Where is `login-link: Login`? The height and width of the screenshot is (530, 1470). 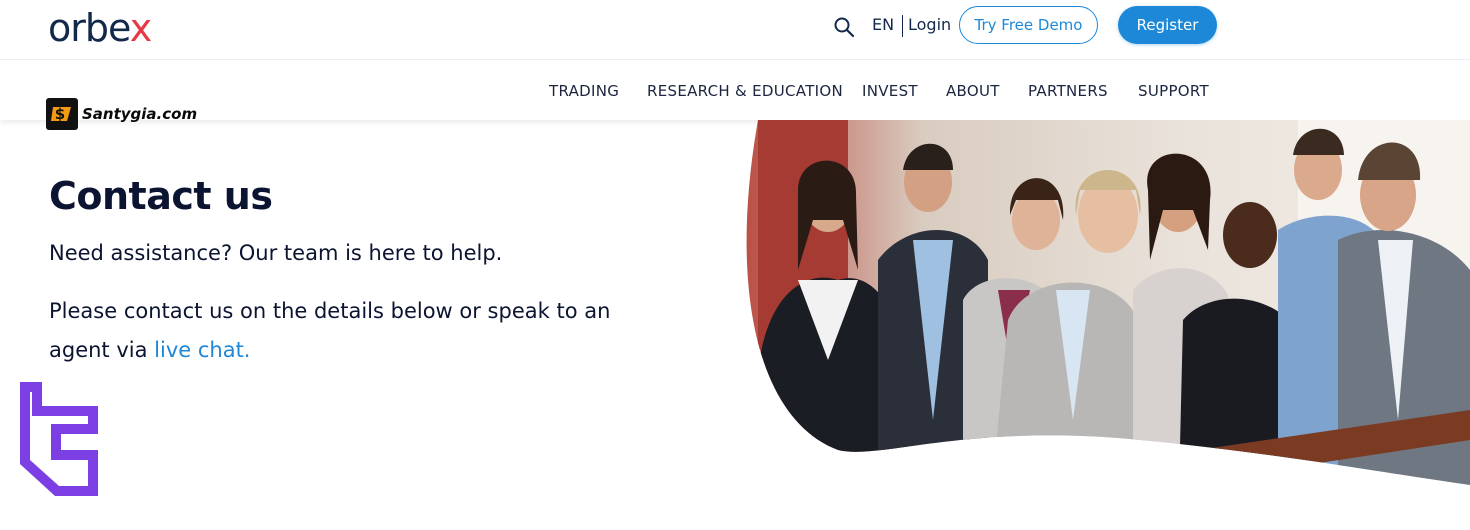 login-link: Login is located at coordinates (929, 25).